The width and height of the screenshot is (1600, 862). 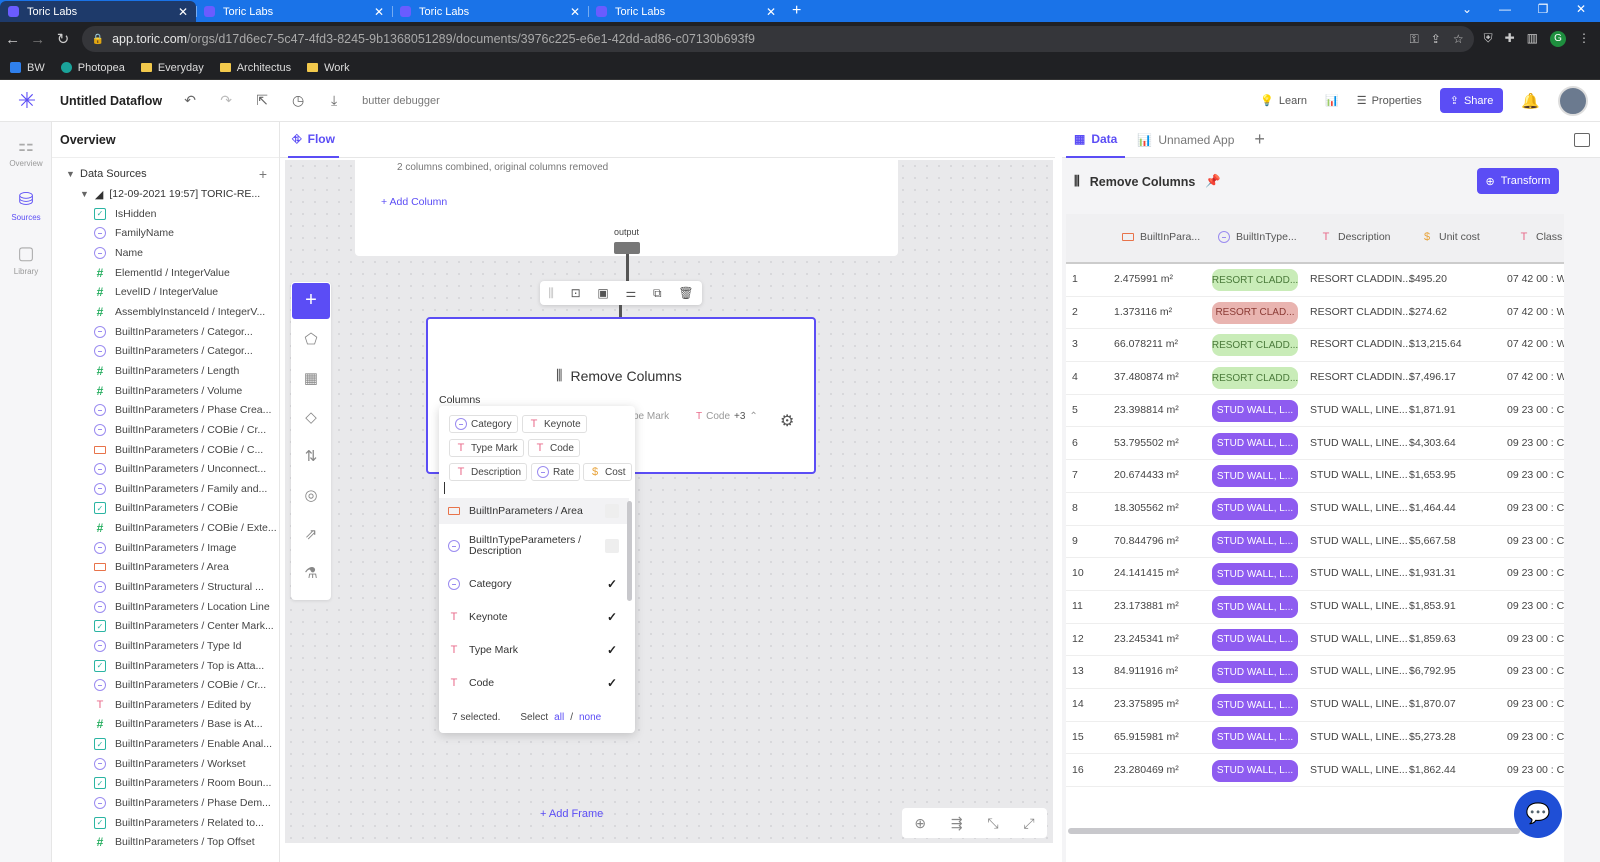 What do you see at coordinates (1028, 823) in the screenshot?
I see `expand-icon: ⤢` at bounding box center [1028, 823].